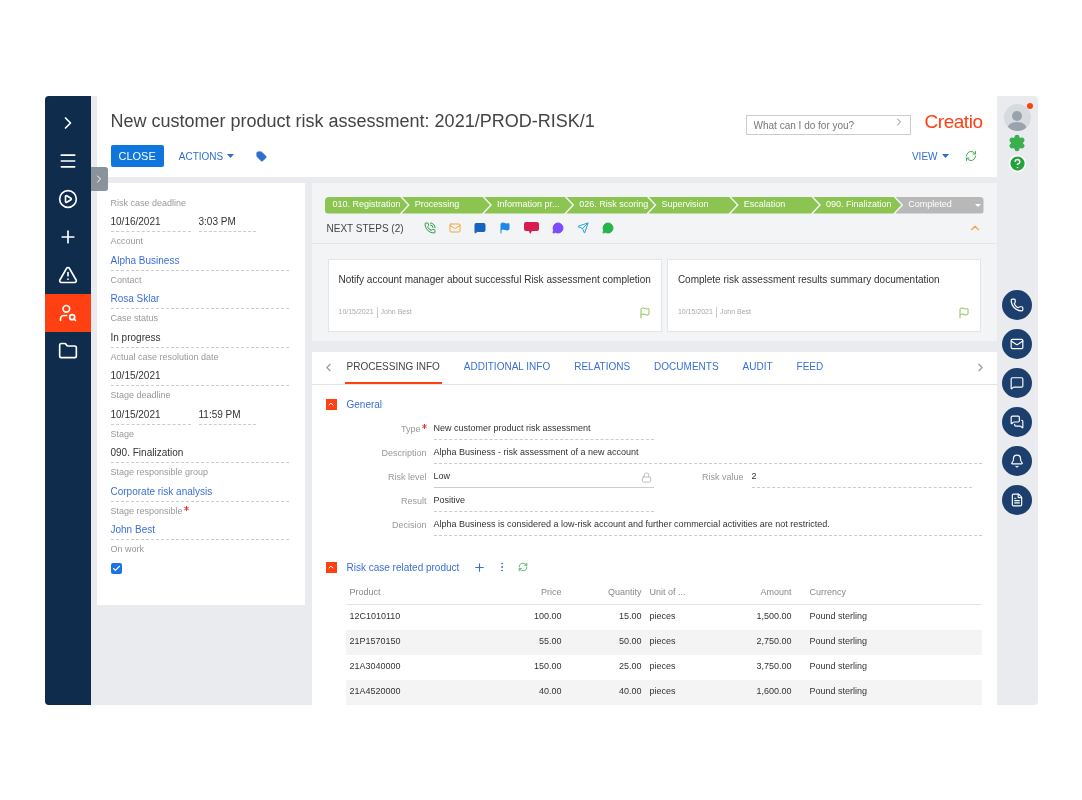 The height and width of the screenshot is (800, 1082). What do you see at coordinates (199, 530) in the screenshot?
I see `link-field: John Best` at bounding box center [199, 530].